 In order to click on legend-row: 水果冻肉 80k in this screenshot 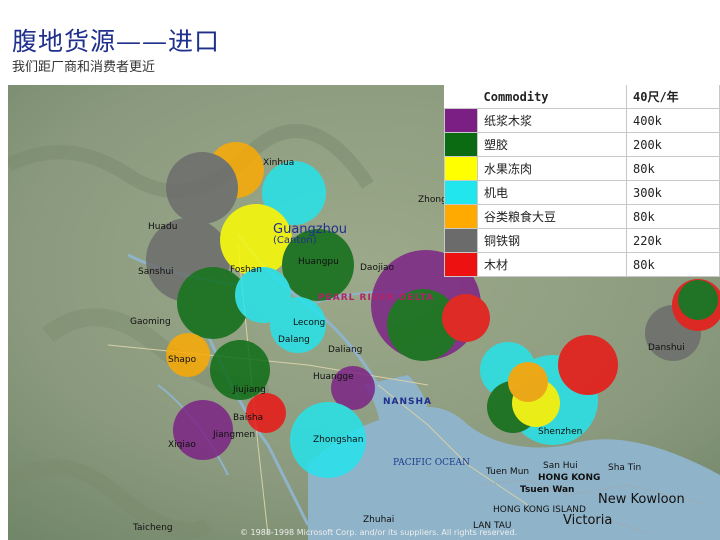, I will do `click(582, 168)`.